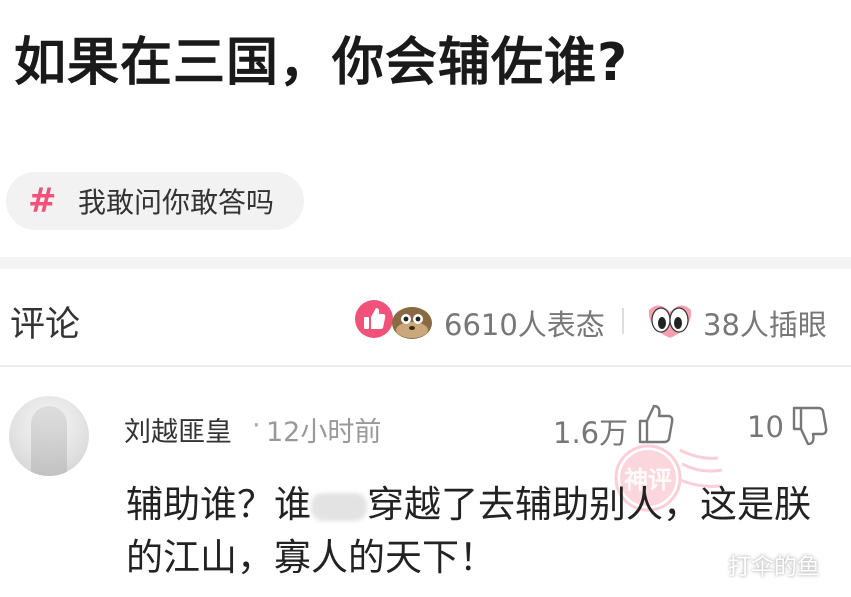 This screenshot has height=597, width=851. I want to click on comment-text-part1: 辅助谁？谁, so click(218, 504).